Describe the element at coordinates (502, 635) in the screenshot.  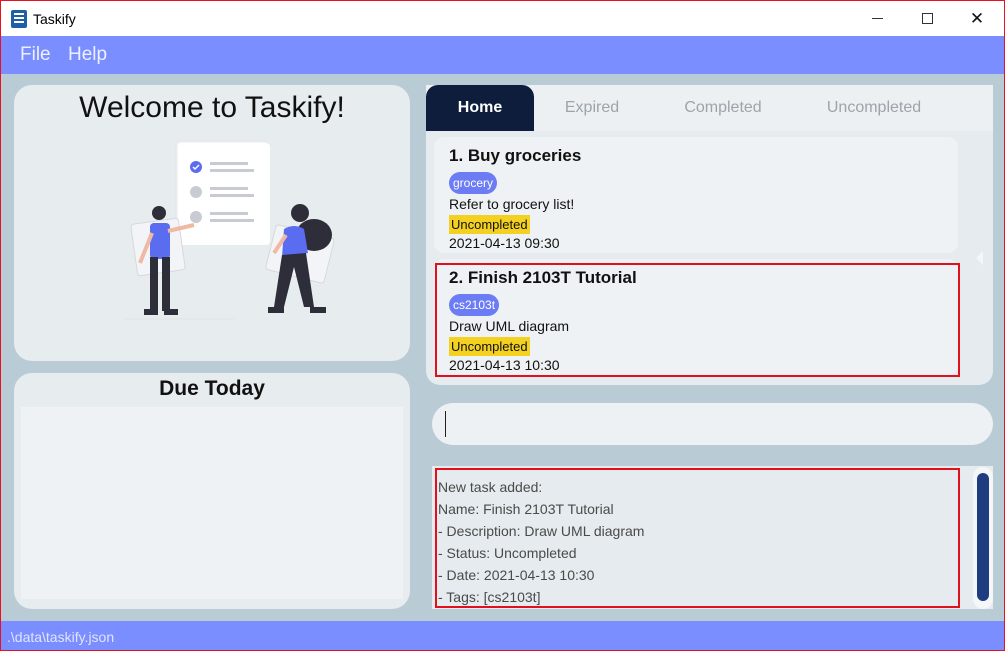
I see `status-bar: .\data\taskify.json` at that location.